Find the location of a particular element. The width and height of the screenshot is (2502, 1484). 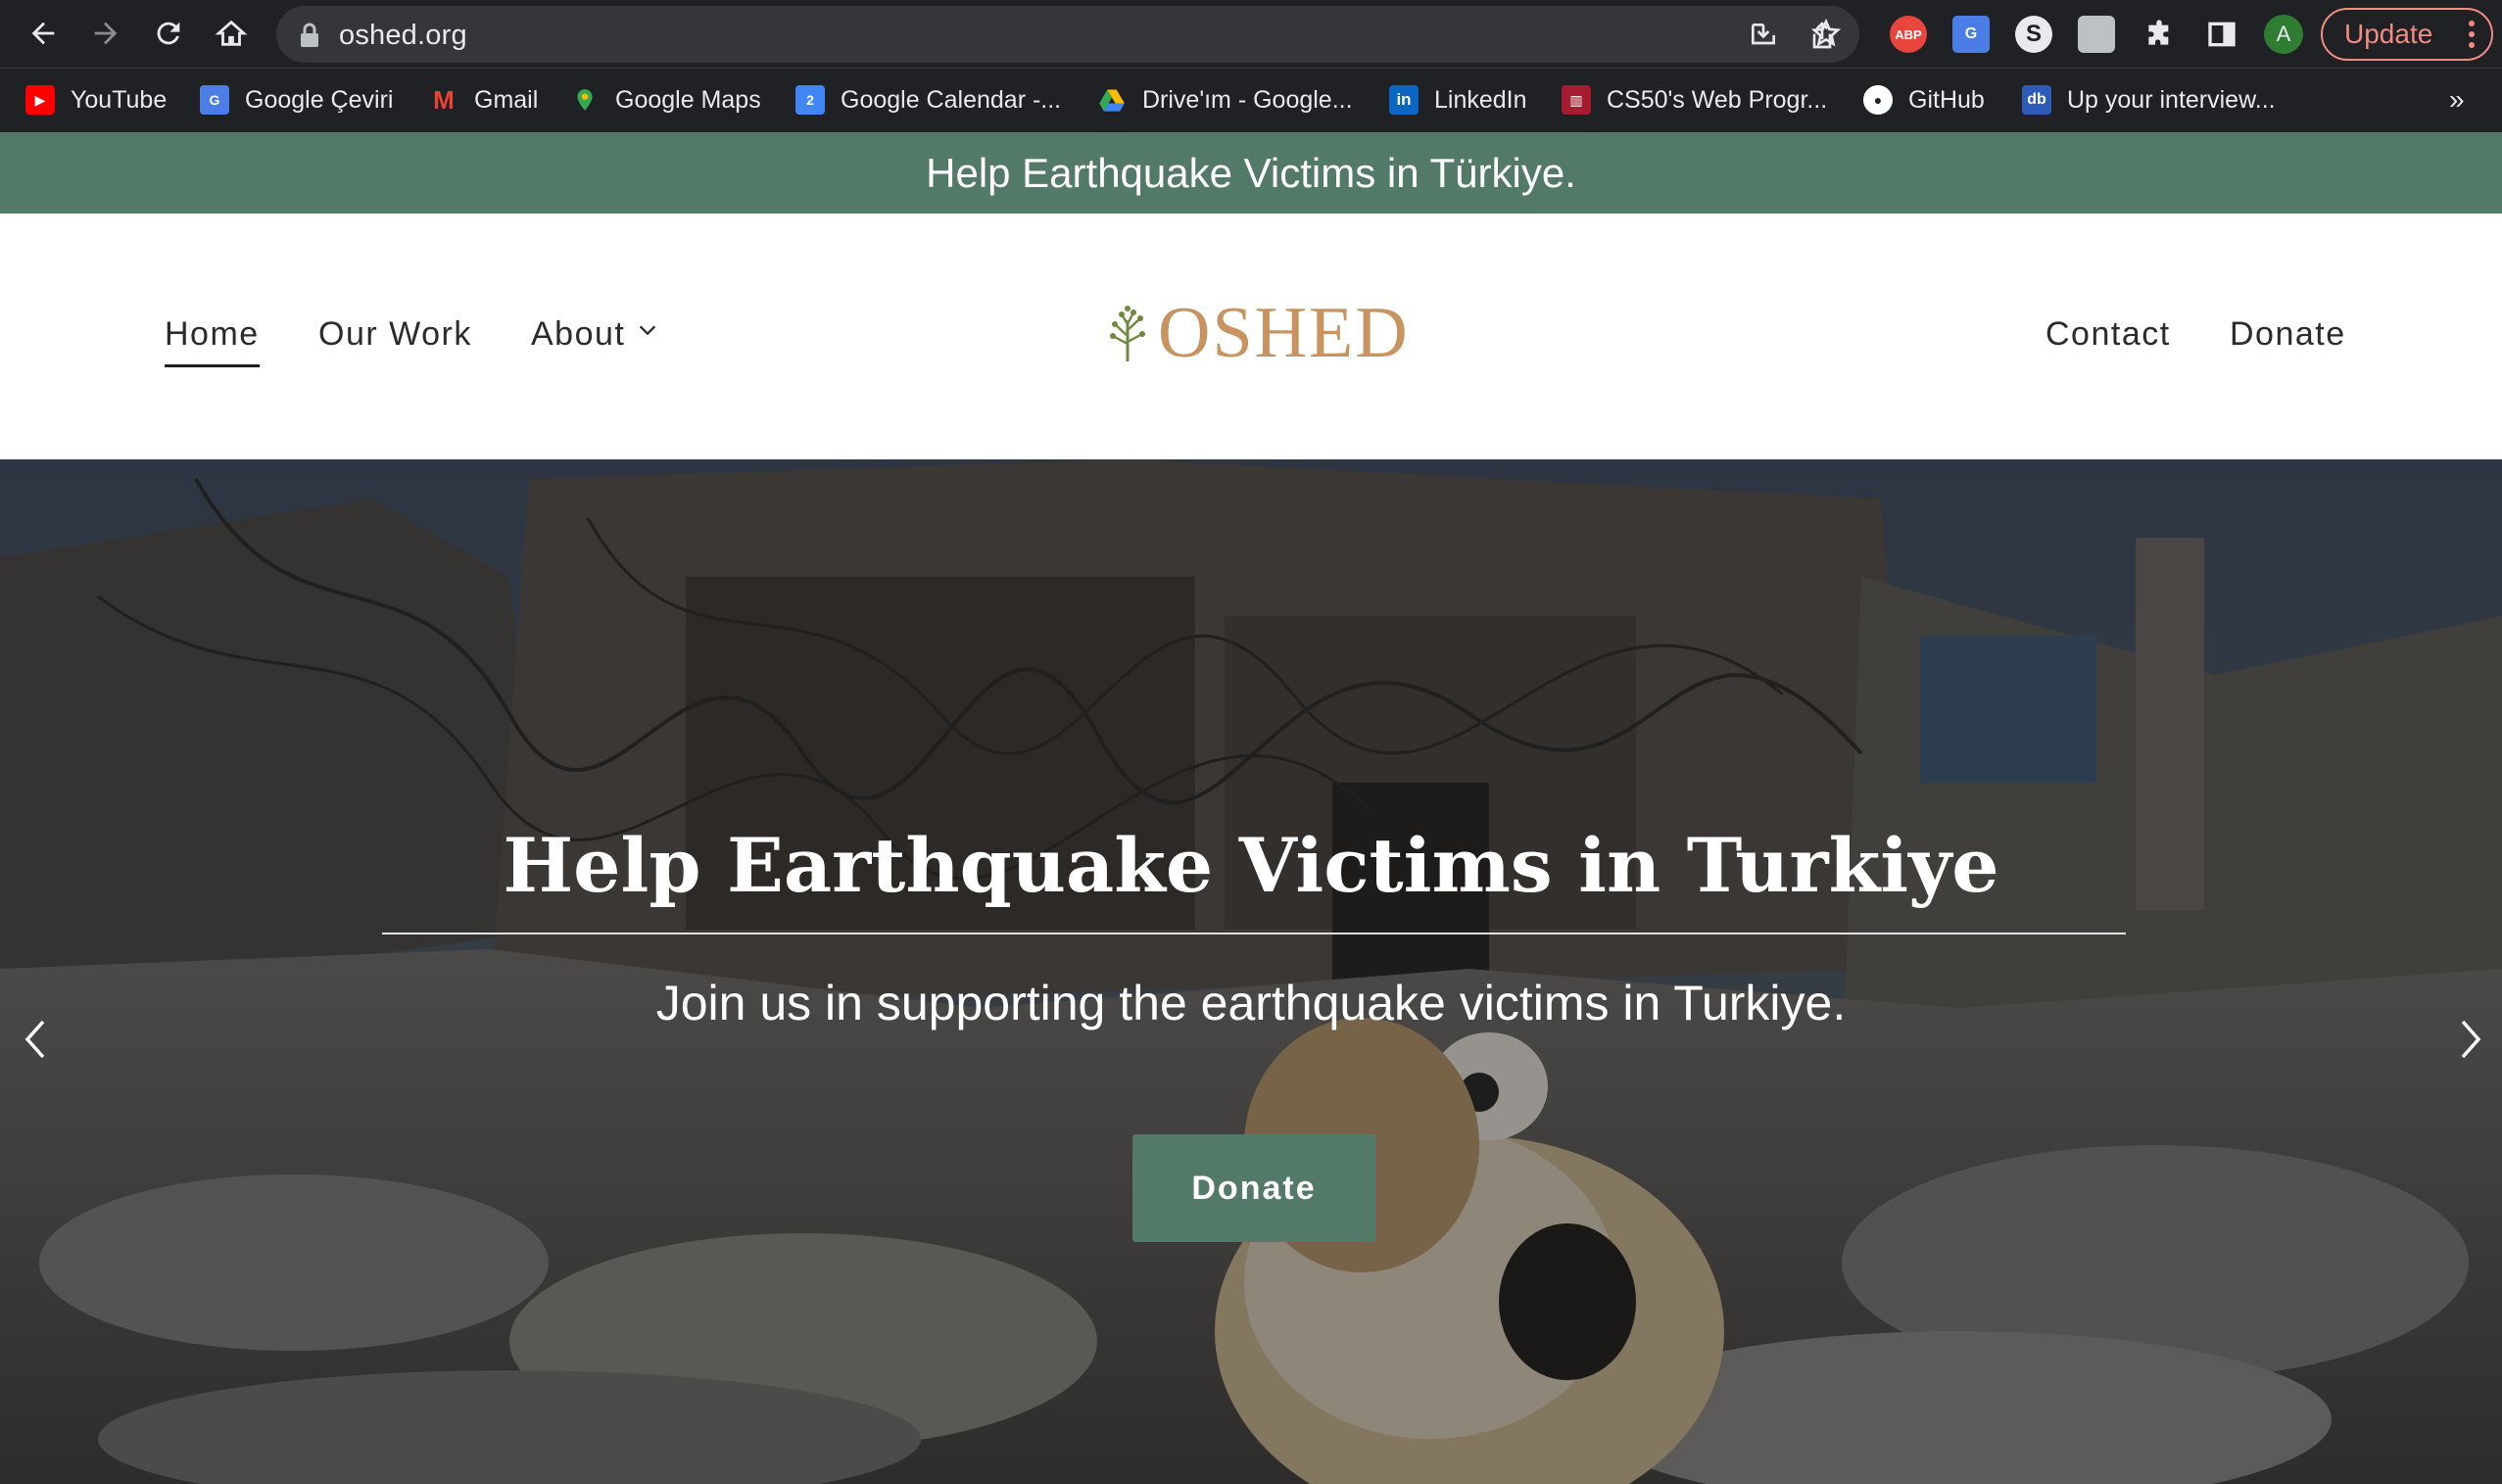

nav-about: About is located at coordinates (594, 334).